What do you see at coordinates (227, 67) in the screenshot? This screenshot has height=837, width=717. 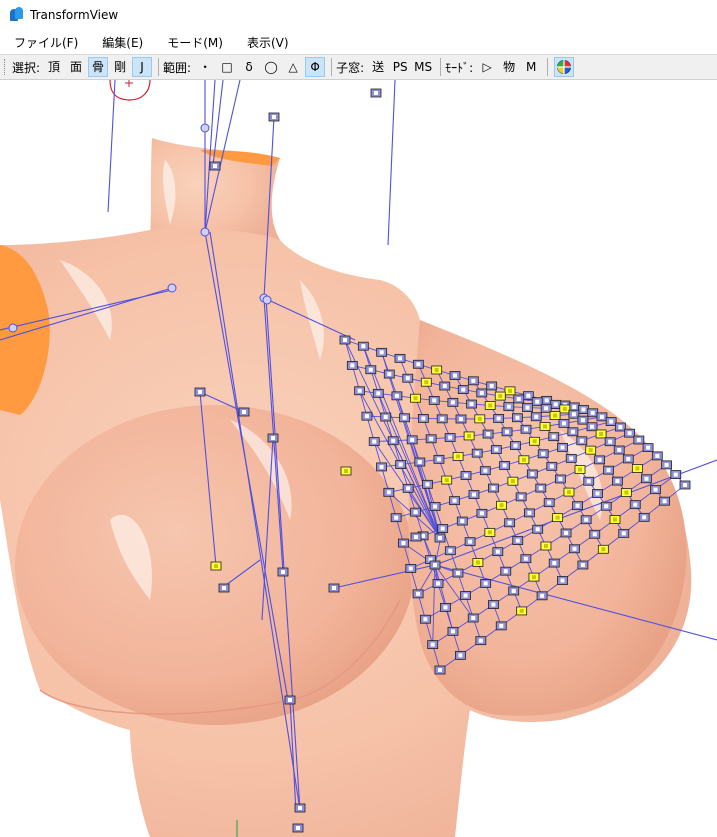 I see `range-rect-button: □` at bounding box center [227, 67].